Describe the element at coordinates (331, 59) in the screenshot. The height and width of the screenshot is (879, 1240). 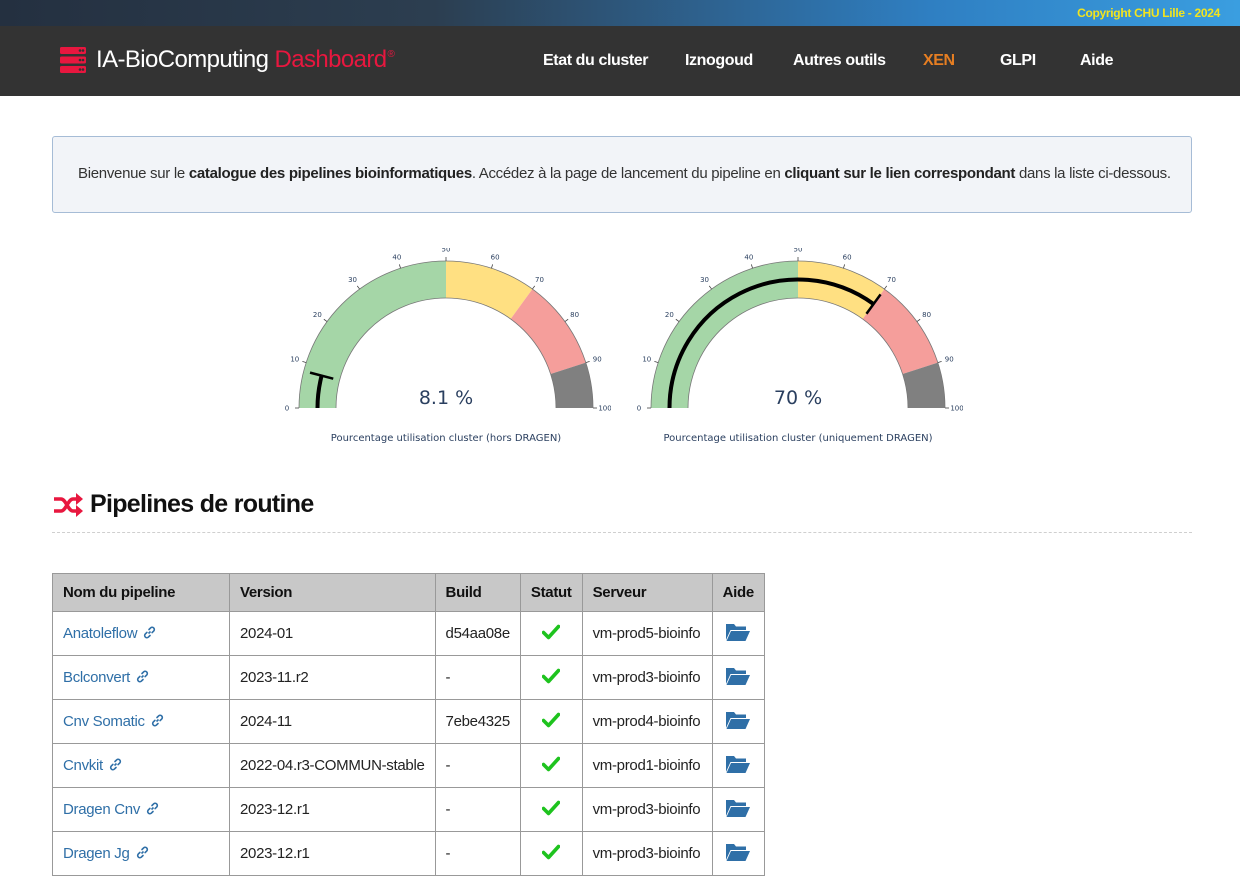
I see `brand-accent: Dashboard` at that location.